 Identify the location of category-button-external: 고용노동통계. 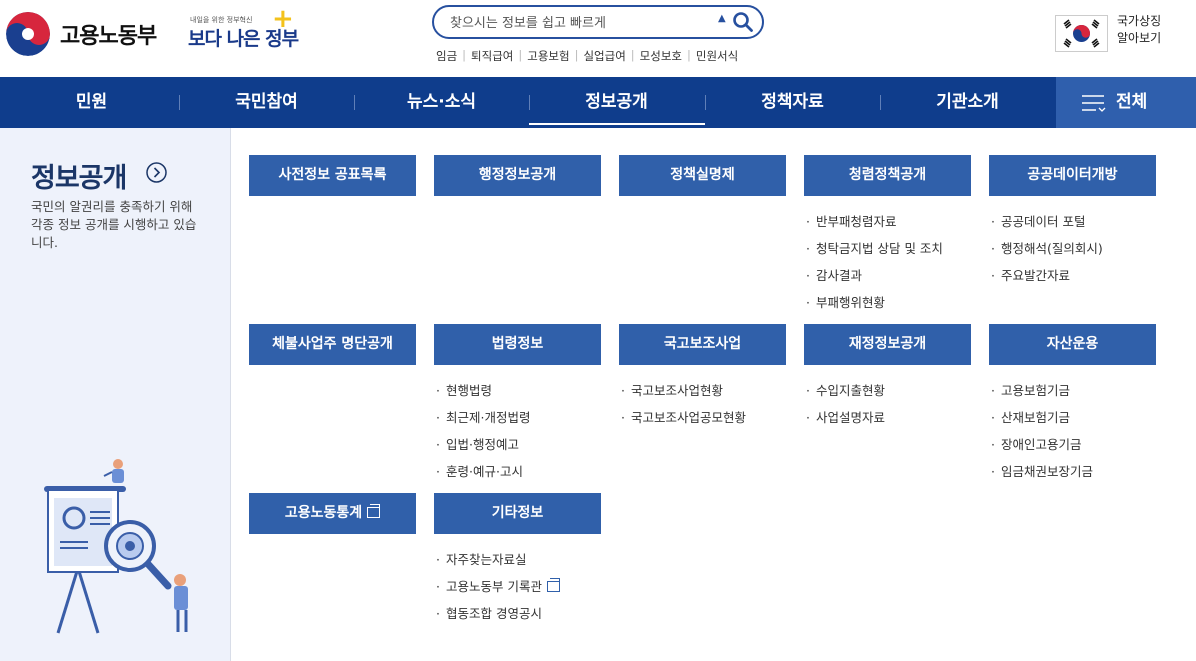
(332, 513).